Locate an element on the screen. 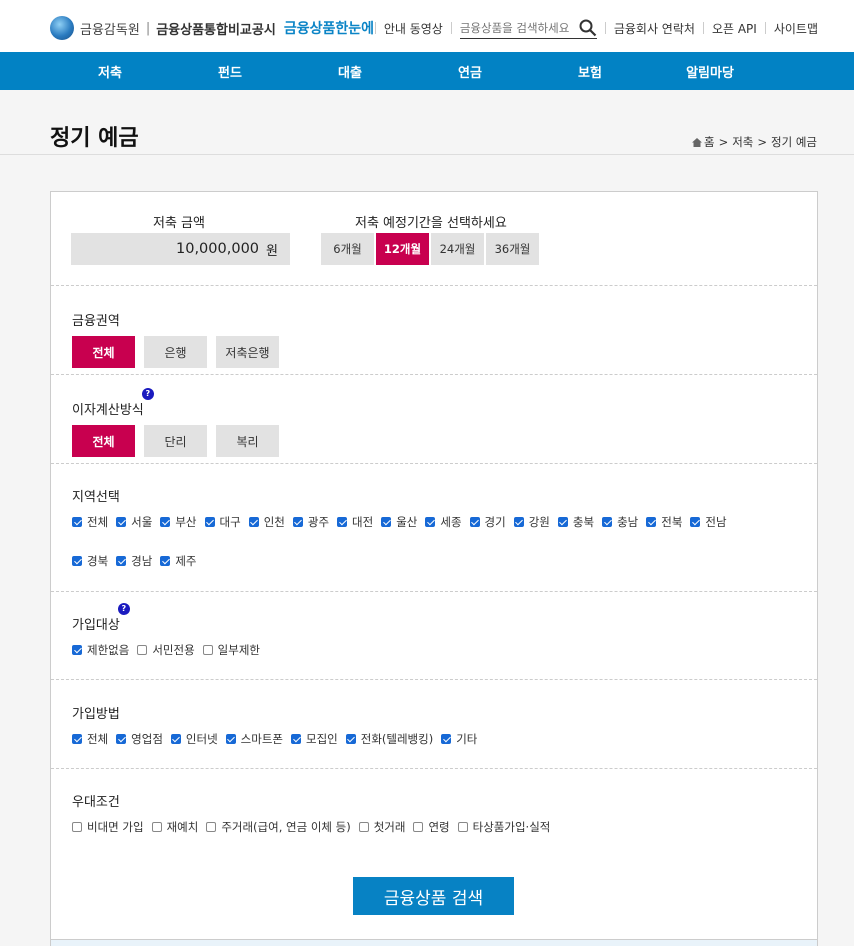  method-option: 스마트폰 is located at coordinates (254, 738).